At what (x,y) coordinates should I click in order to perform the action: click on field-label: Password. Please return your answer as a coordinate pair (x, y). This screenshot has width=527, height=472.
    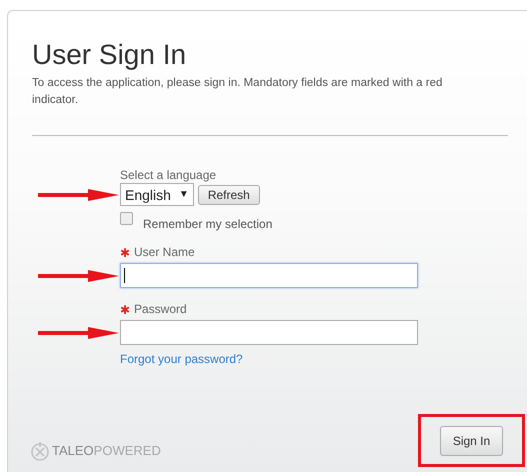
    Looking at the image, I should click on (160, 309).